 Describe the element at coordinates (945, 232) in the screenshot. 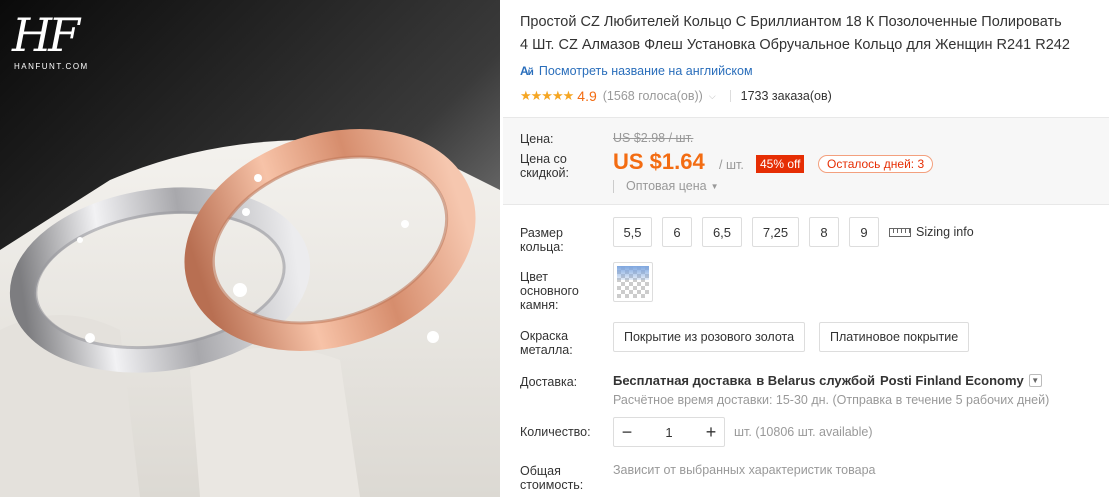

I see `sizing-info-text: Sizing info` at that location.